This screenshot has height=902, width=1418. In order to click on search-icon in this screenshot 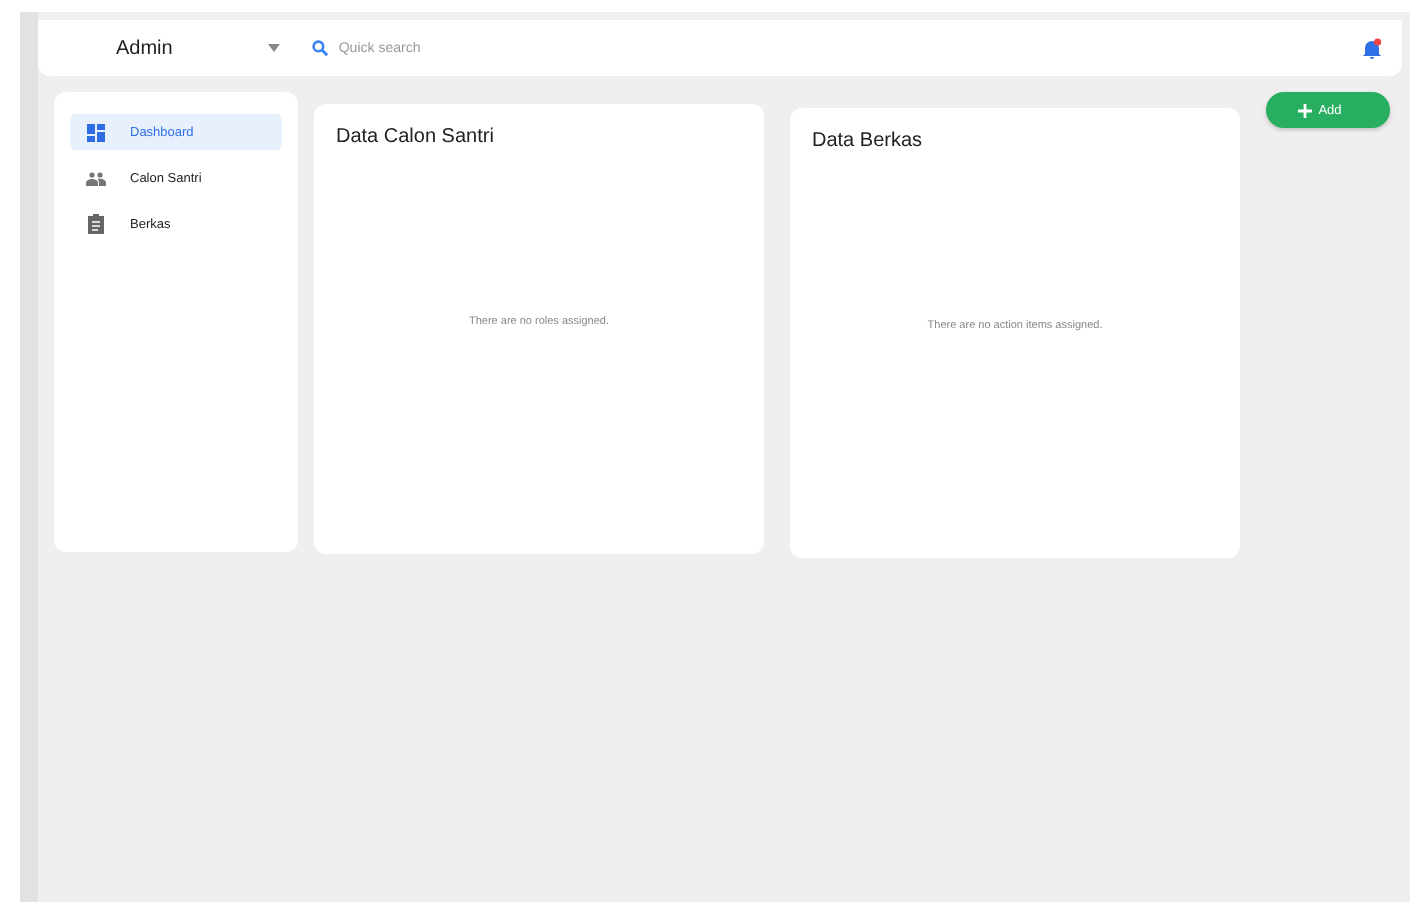, I will do `click(320, 48)`.